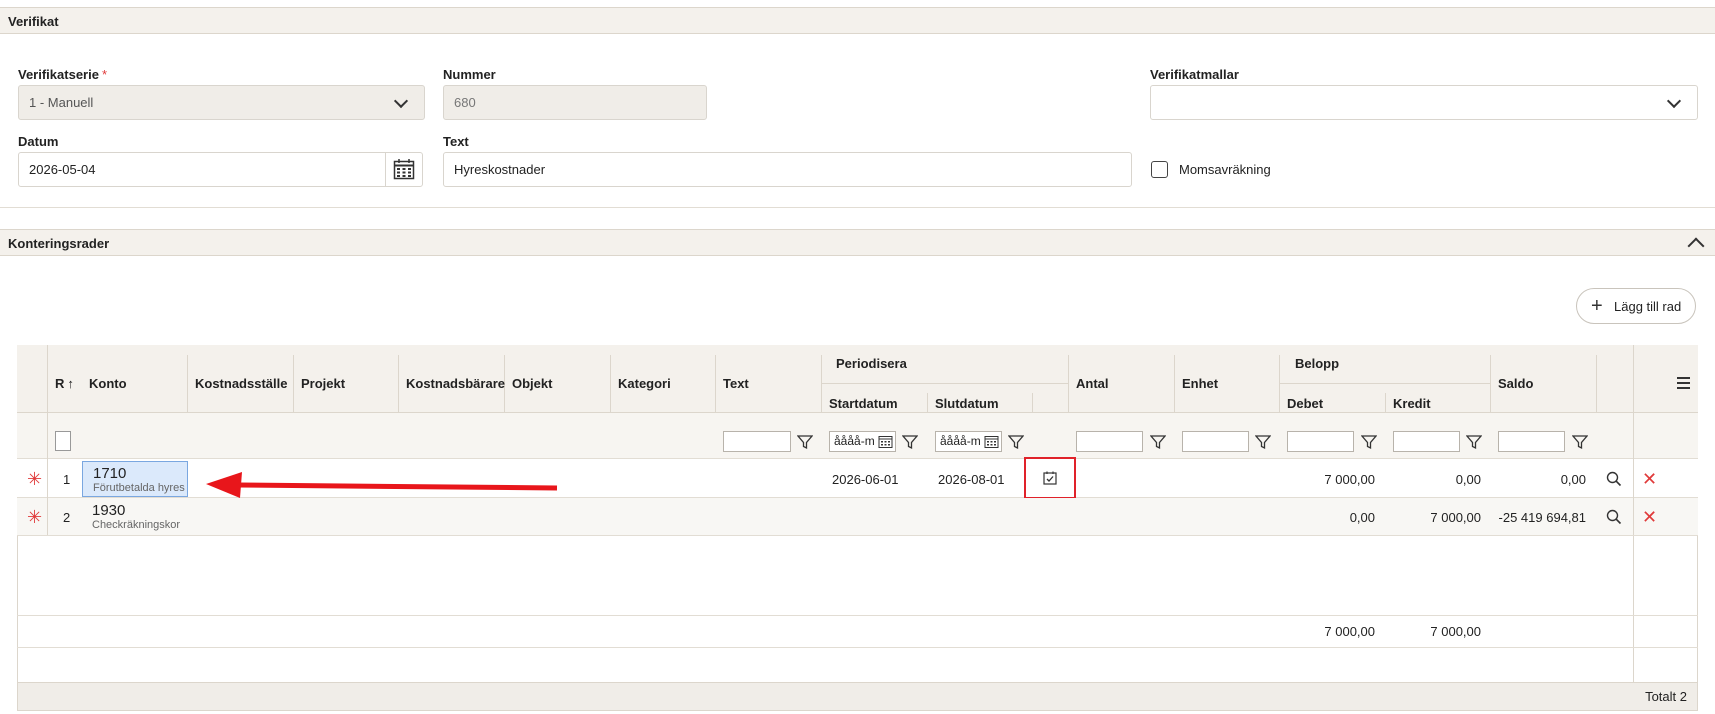 This screenshot has width=1715, height=714. What do you see at coordinates (135, 517) in the screenshot?
I see `konto-cell: 1930 Checkräkningskor` at bounding box center [135, 517].